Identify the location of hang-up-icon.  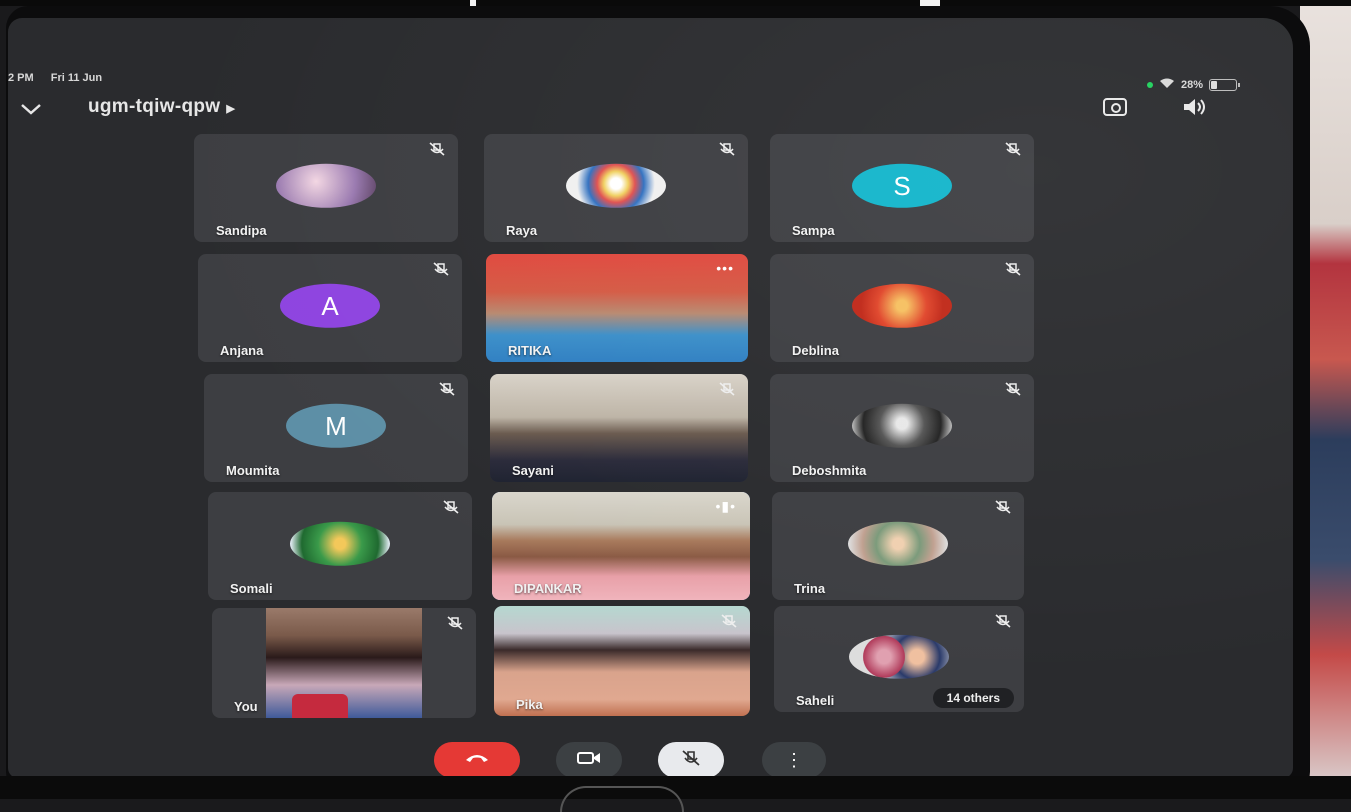
(477, 760).